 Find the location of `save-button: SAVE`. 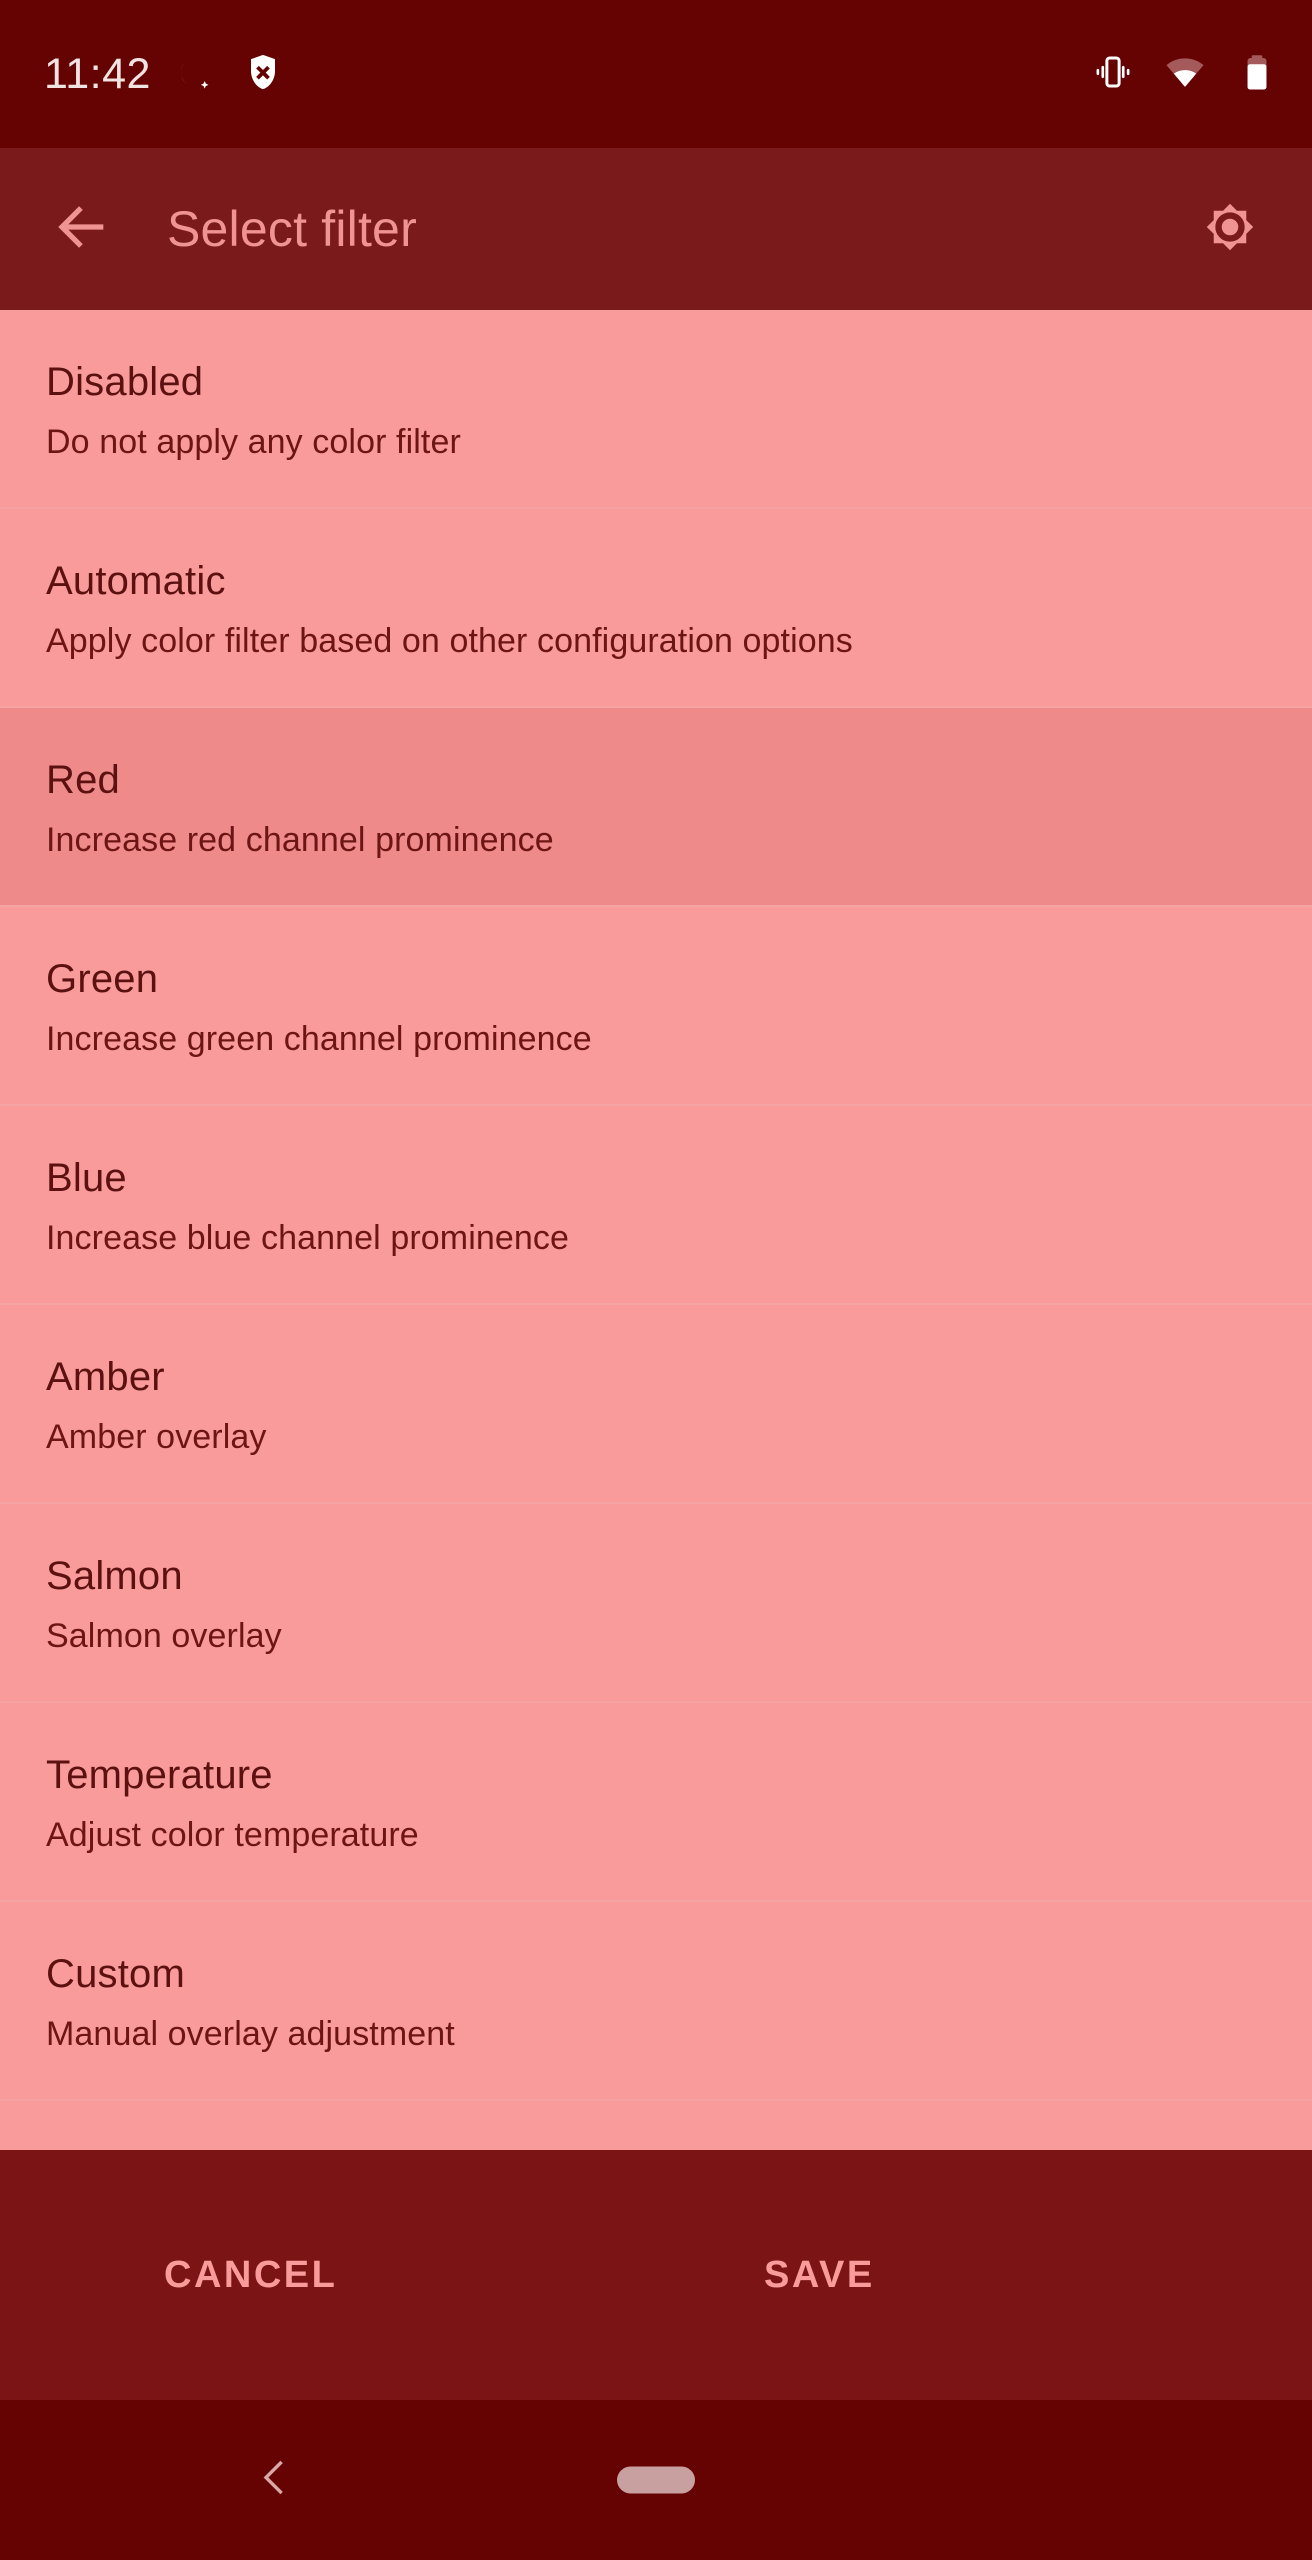

save-button: SAVE is located at coordinates (984, 2275).